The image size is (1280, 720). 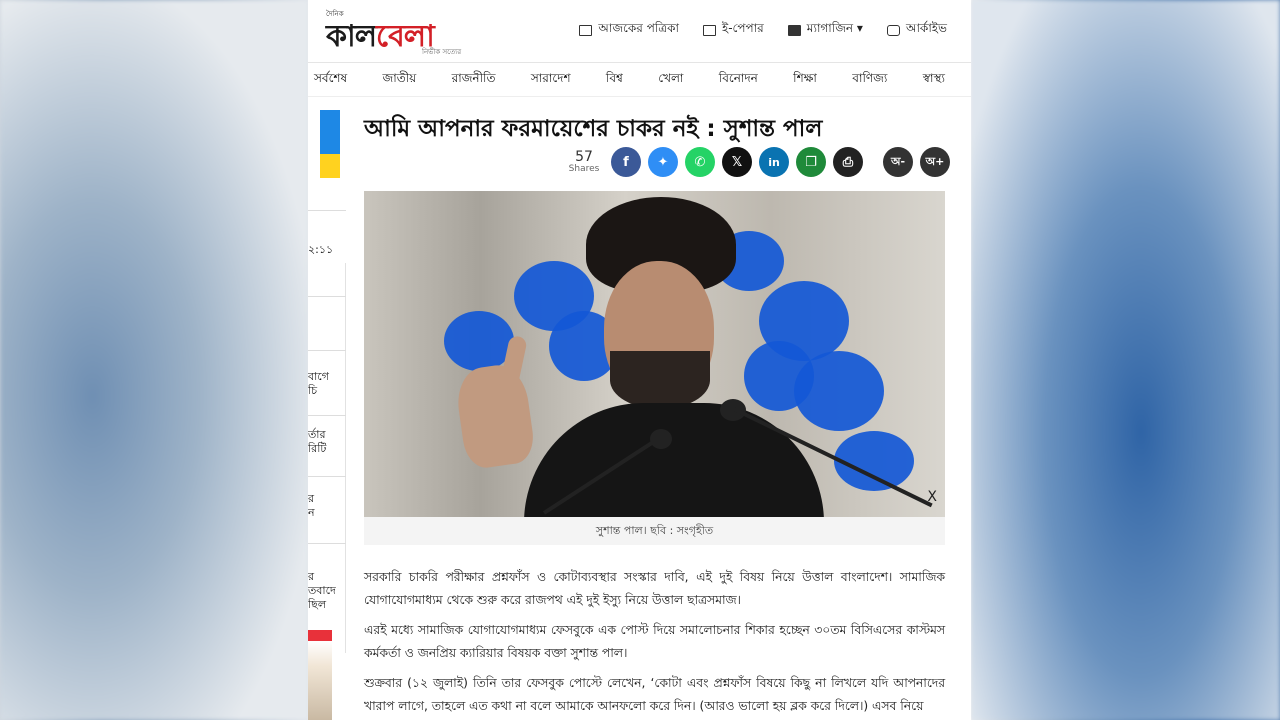 I want to click on whatsapp-share-button: ✆, so click(x=700, y=162).